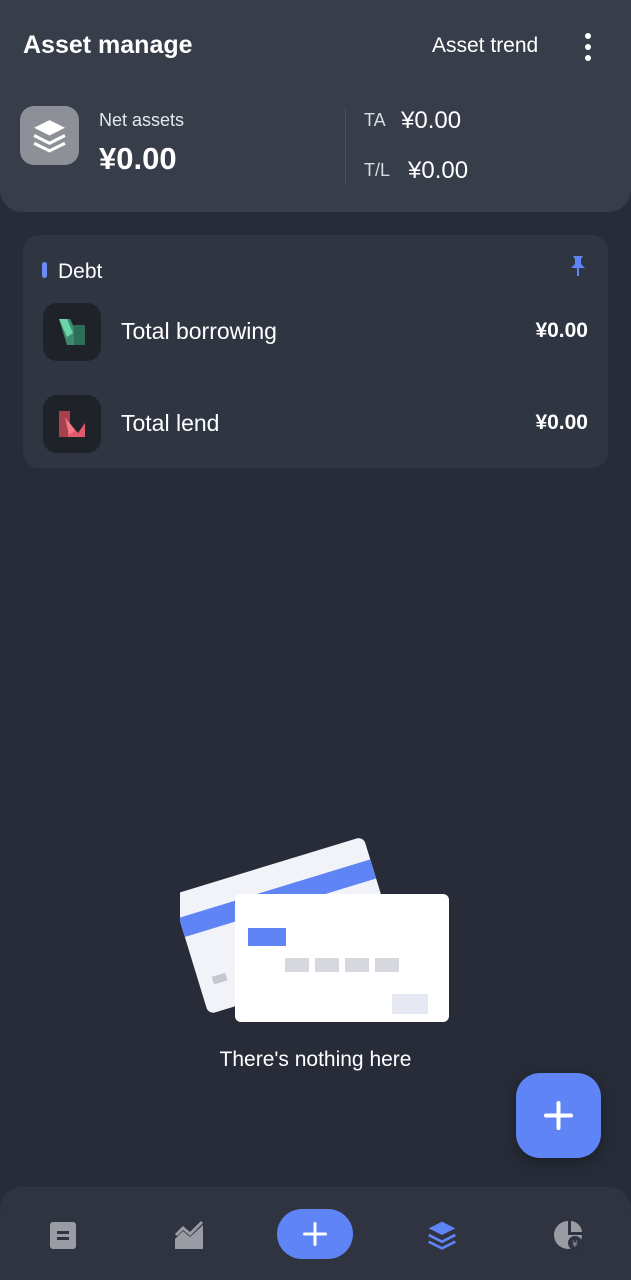 The image size is (631, 1280). Describe the element at coordinates (108, 45) in the screenshot. I see `page-title: Asset manage` at that location.